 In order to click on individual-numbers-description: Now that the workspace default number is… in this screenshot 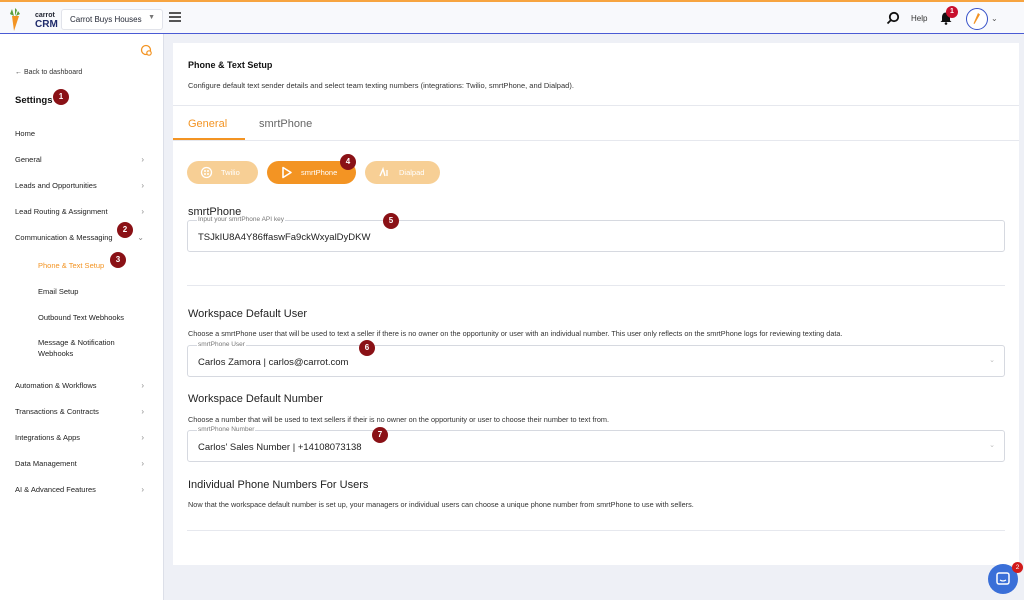, I will do `click(441, 504)`.